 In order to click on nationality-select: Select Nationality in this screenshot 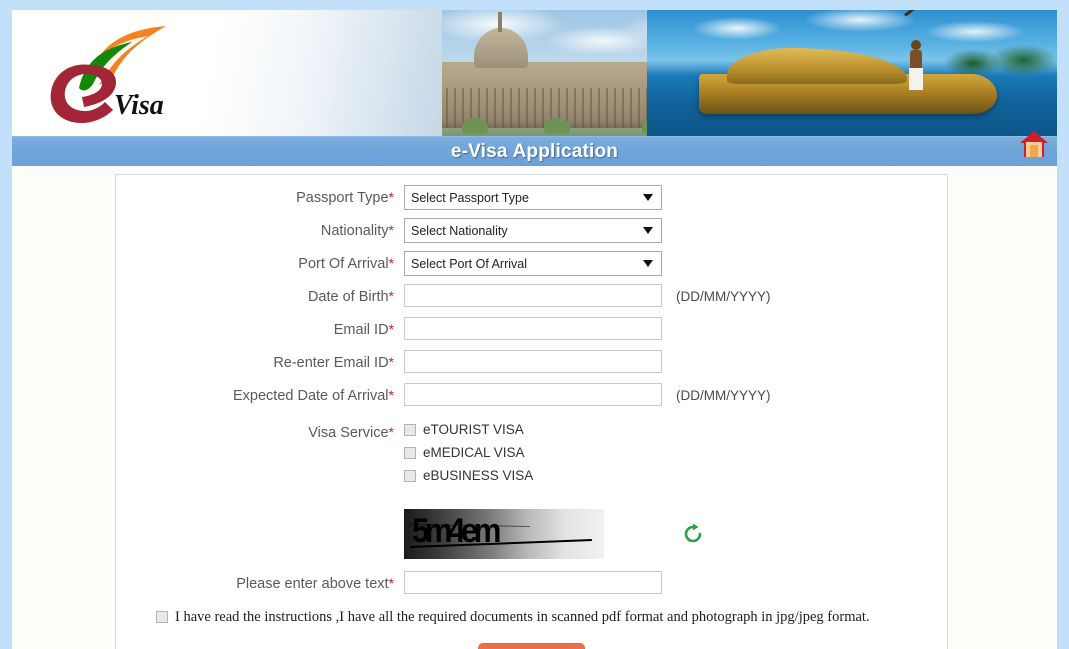, I will do `click(533, 230)`.